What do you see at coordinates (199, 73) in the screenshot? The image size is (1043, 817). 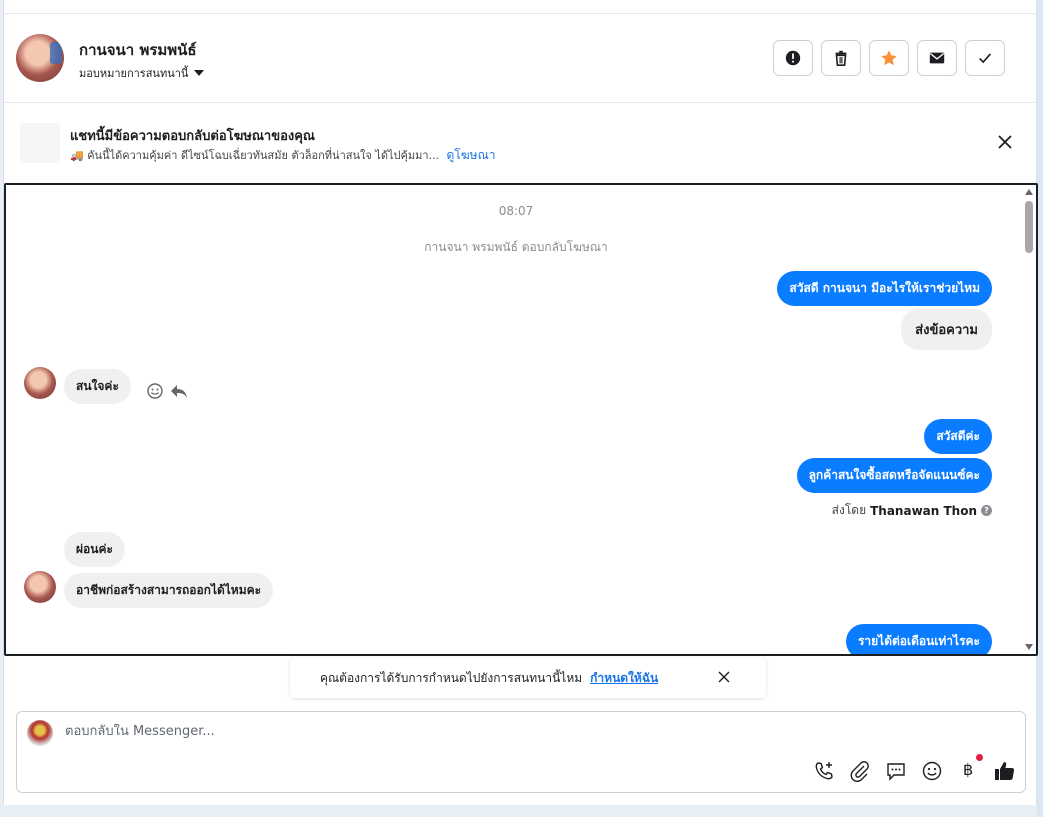 I see `caret-down-icon` at bounding box center [199, 73].